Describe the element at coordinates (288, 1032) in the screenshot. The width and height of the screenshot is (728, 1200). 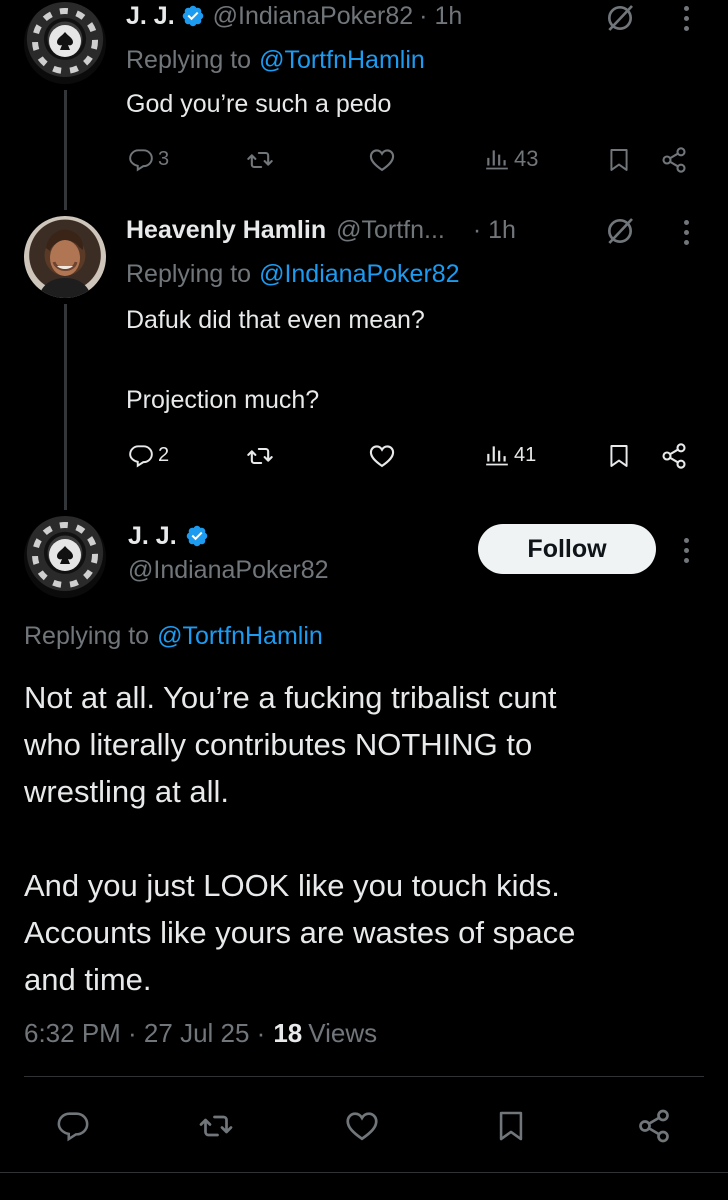
I see `main-tweet-views-count: 18` at that location.